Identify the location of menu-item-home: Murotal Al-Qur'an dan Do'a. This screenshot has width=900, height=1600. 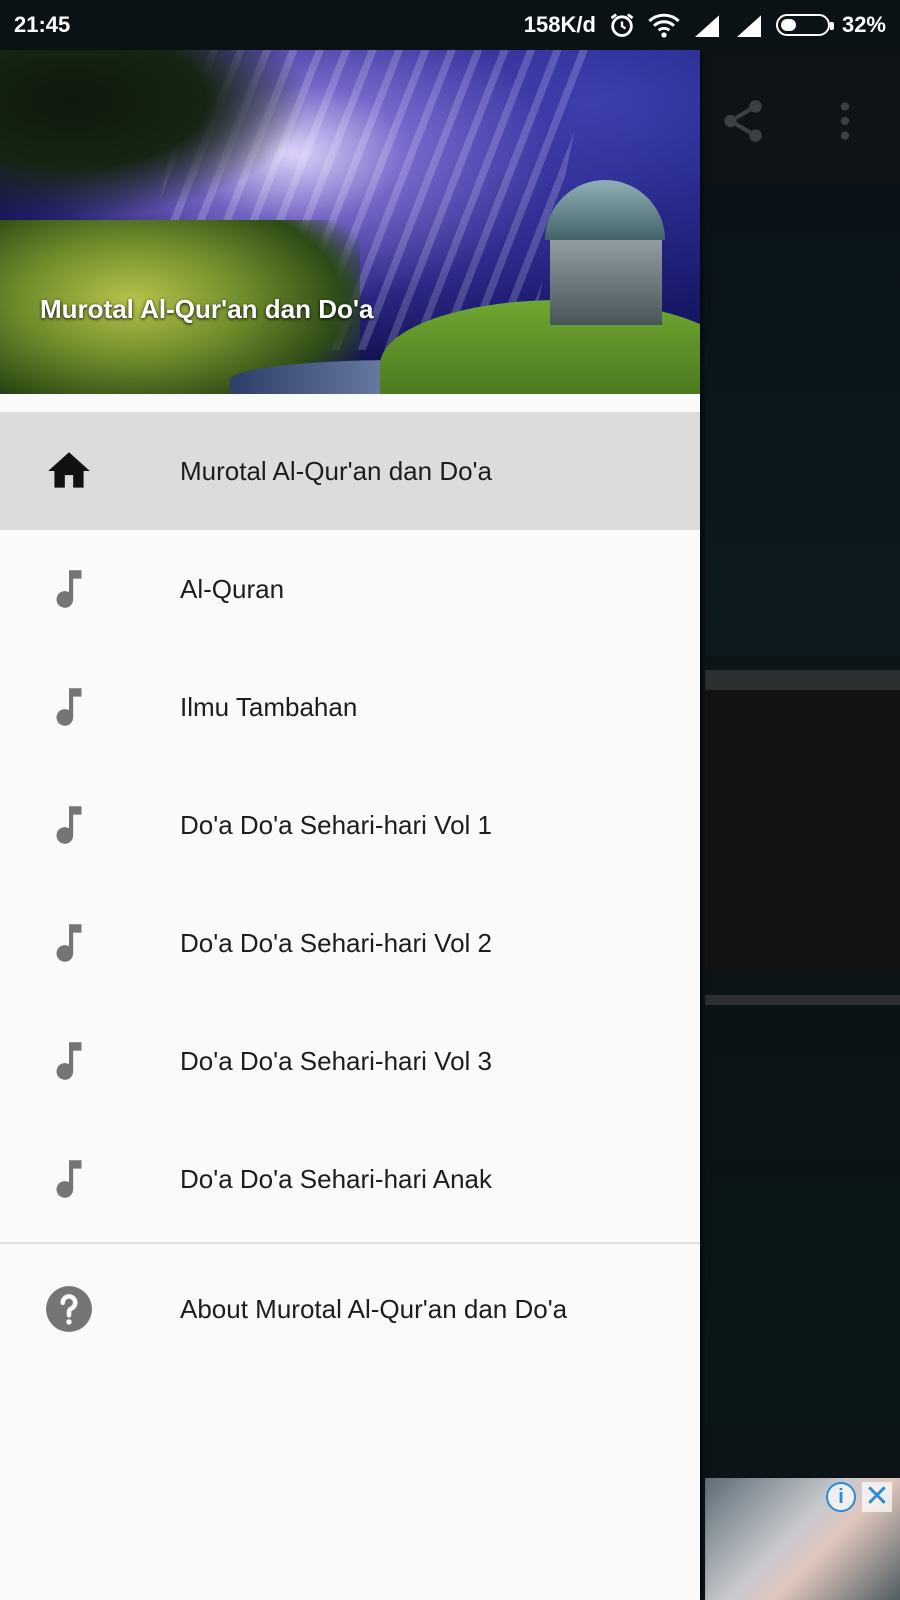
(350, 471).